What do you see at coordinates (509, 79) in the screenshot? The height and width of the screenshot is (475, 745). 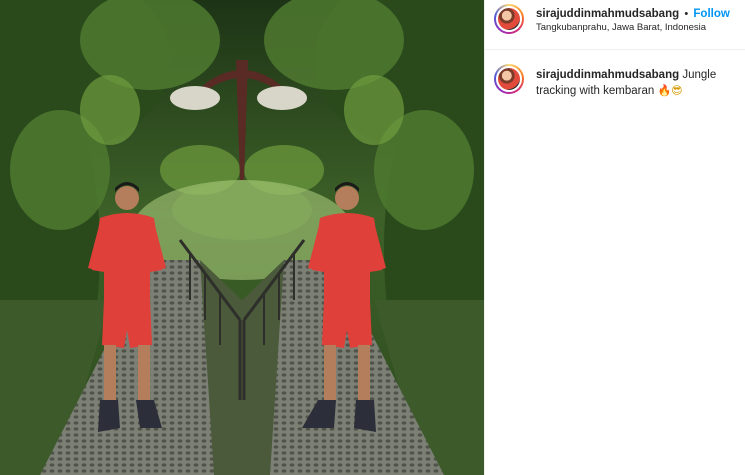 I see `comment-avatar` at bounding box center [509, 79].